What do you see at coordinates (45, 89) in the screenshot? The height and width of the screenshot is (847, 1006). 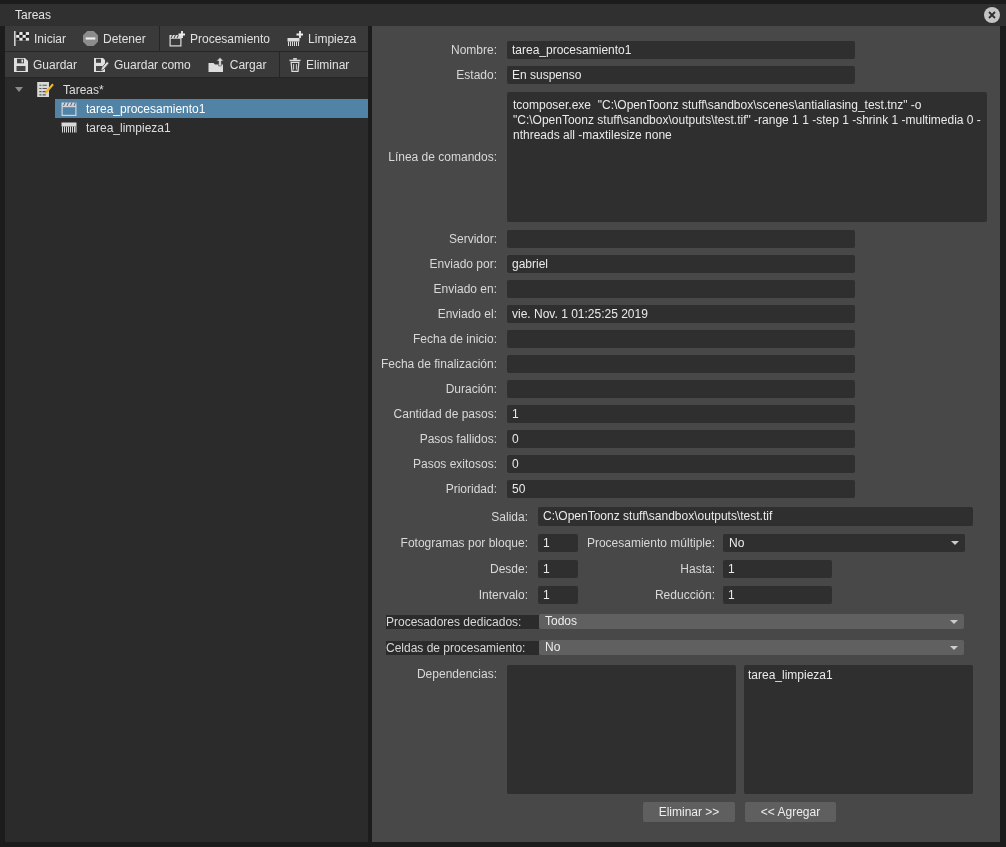 I see `checklist-pencil-icon` at bounding box center [45, 89].